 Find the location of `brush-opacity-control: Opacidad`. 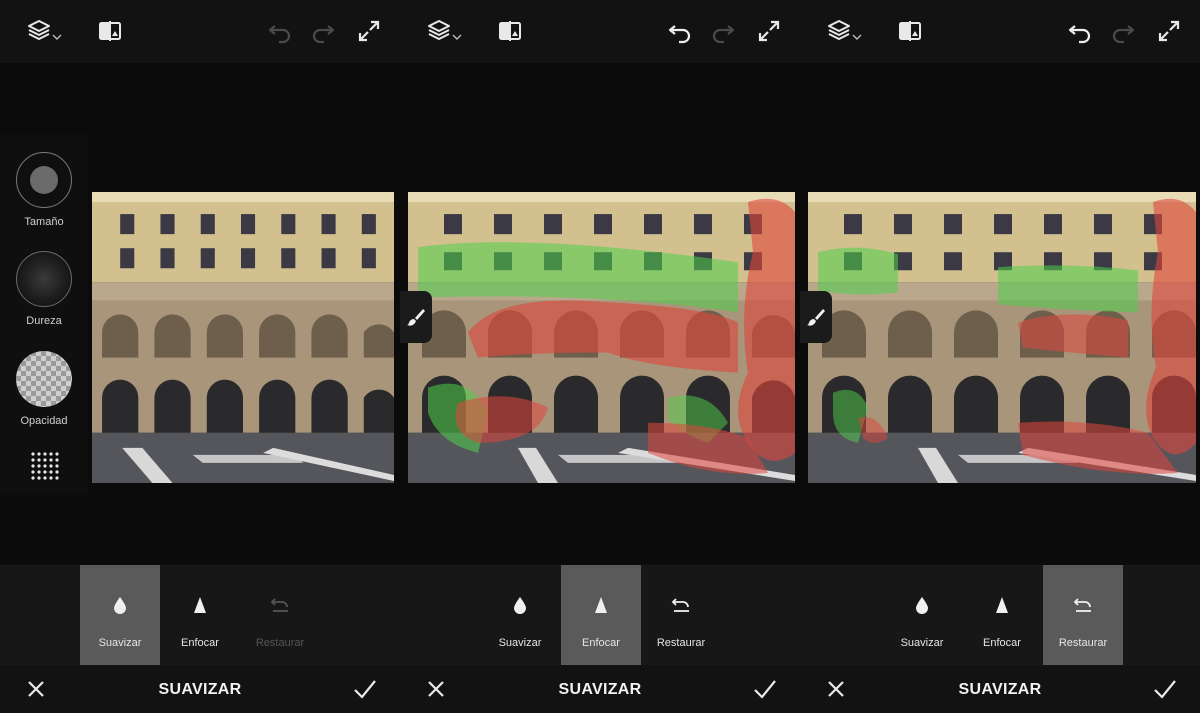

brush-opacity-control: Opacidad is located at coordinates (44, 389).